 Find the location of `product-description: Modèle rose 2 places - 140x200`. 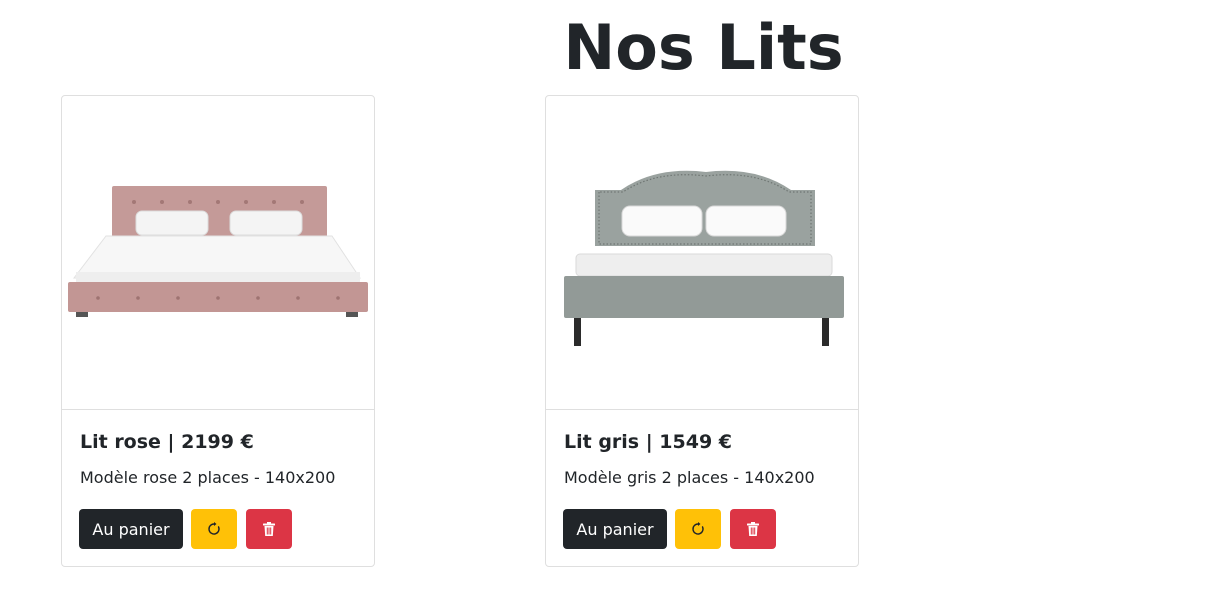

product-description: Modèle rose 2 places - 140x200 is located at coordinates (208, 477).